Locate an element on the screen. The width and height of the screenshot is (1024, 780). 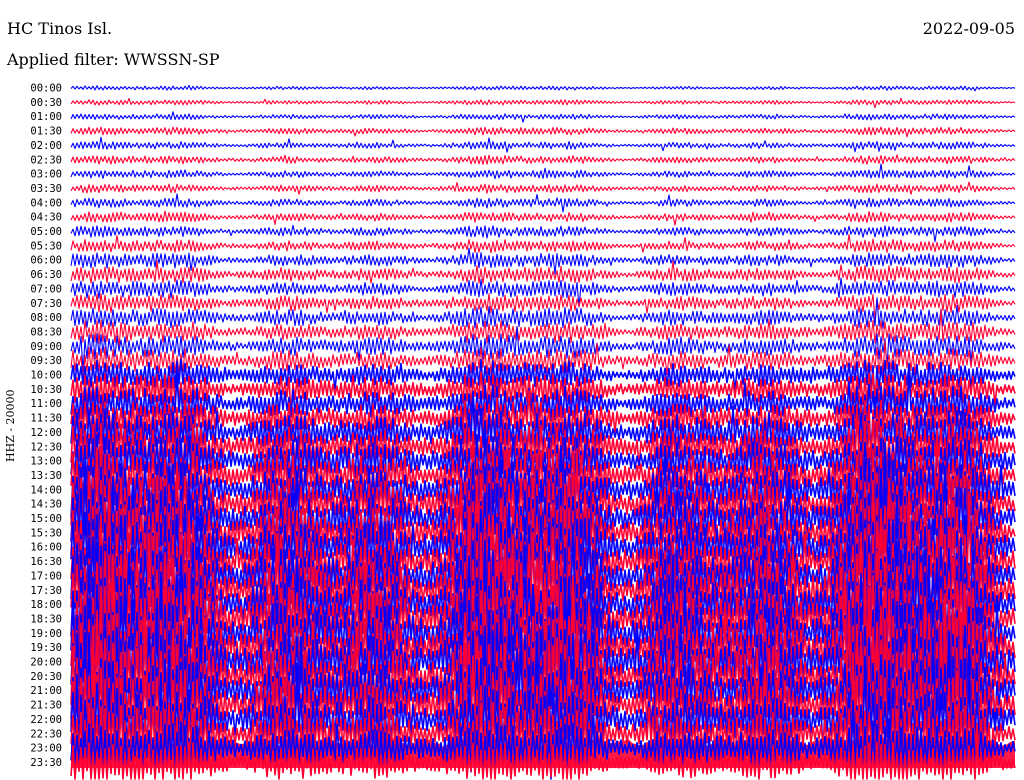
time-tick-label: 19:00 is located at coordinates (46, 634).